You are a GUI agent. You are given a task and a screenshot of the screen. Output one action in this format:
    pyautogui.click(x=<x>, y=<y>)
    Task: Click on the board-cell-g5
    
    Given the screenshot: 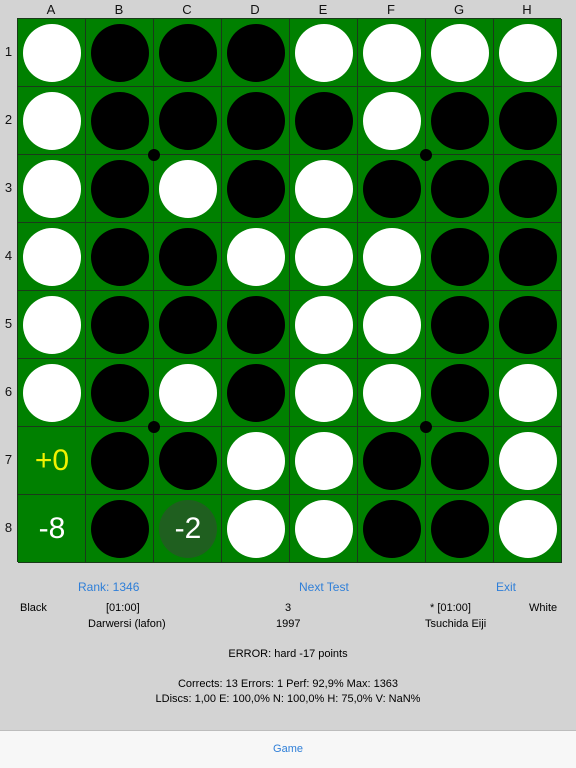 What is the action you would take?
    pyautogui.click(x=460, y=325)
    